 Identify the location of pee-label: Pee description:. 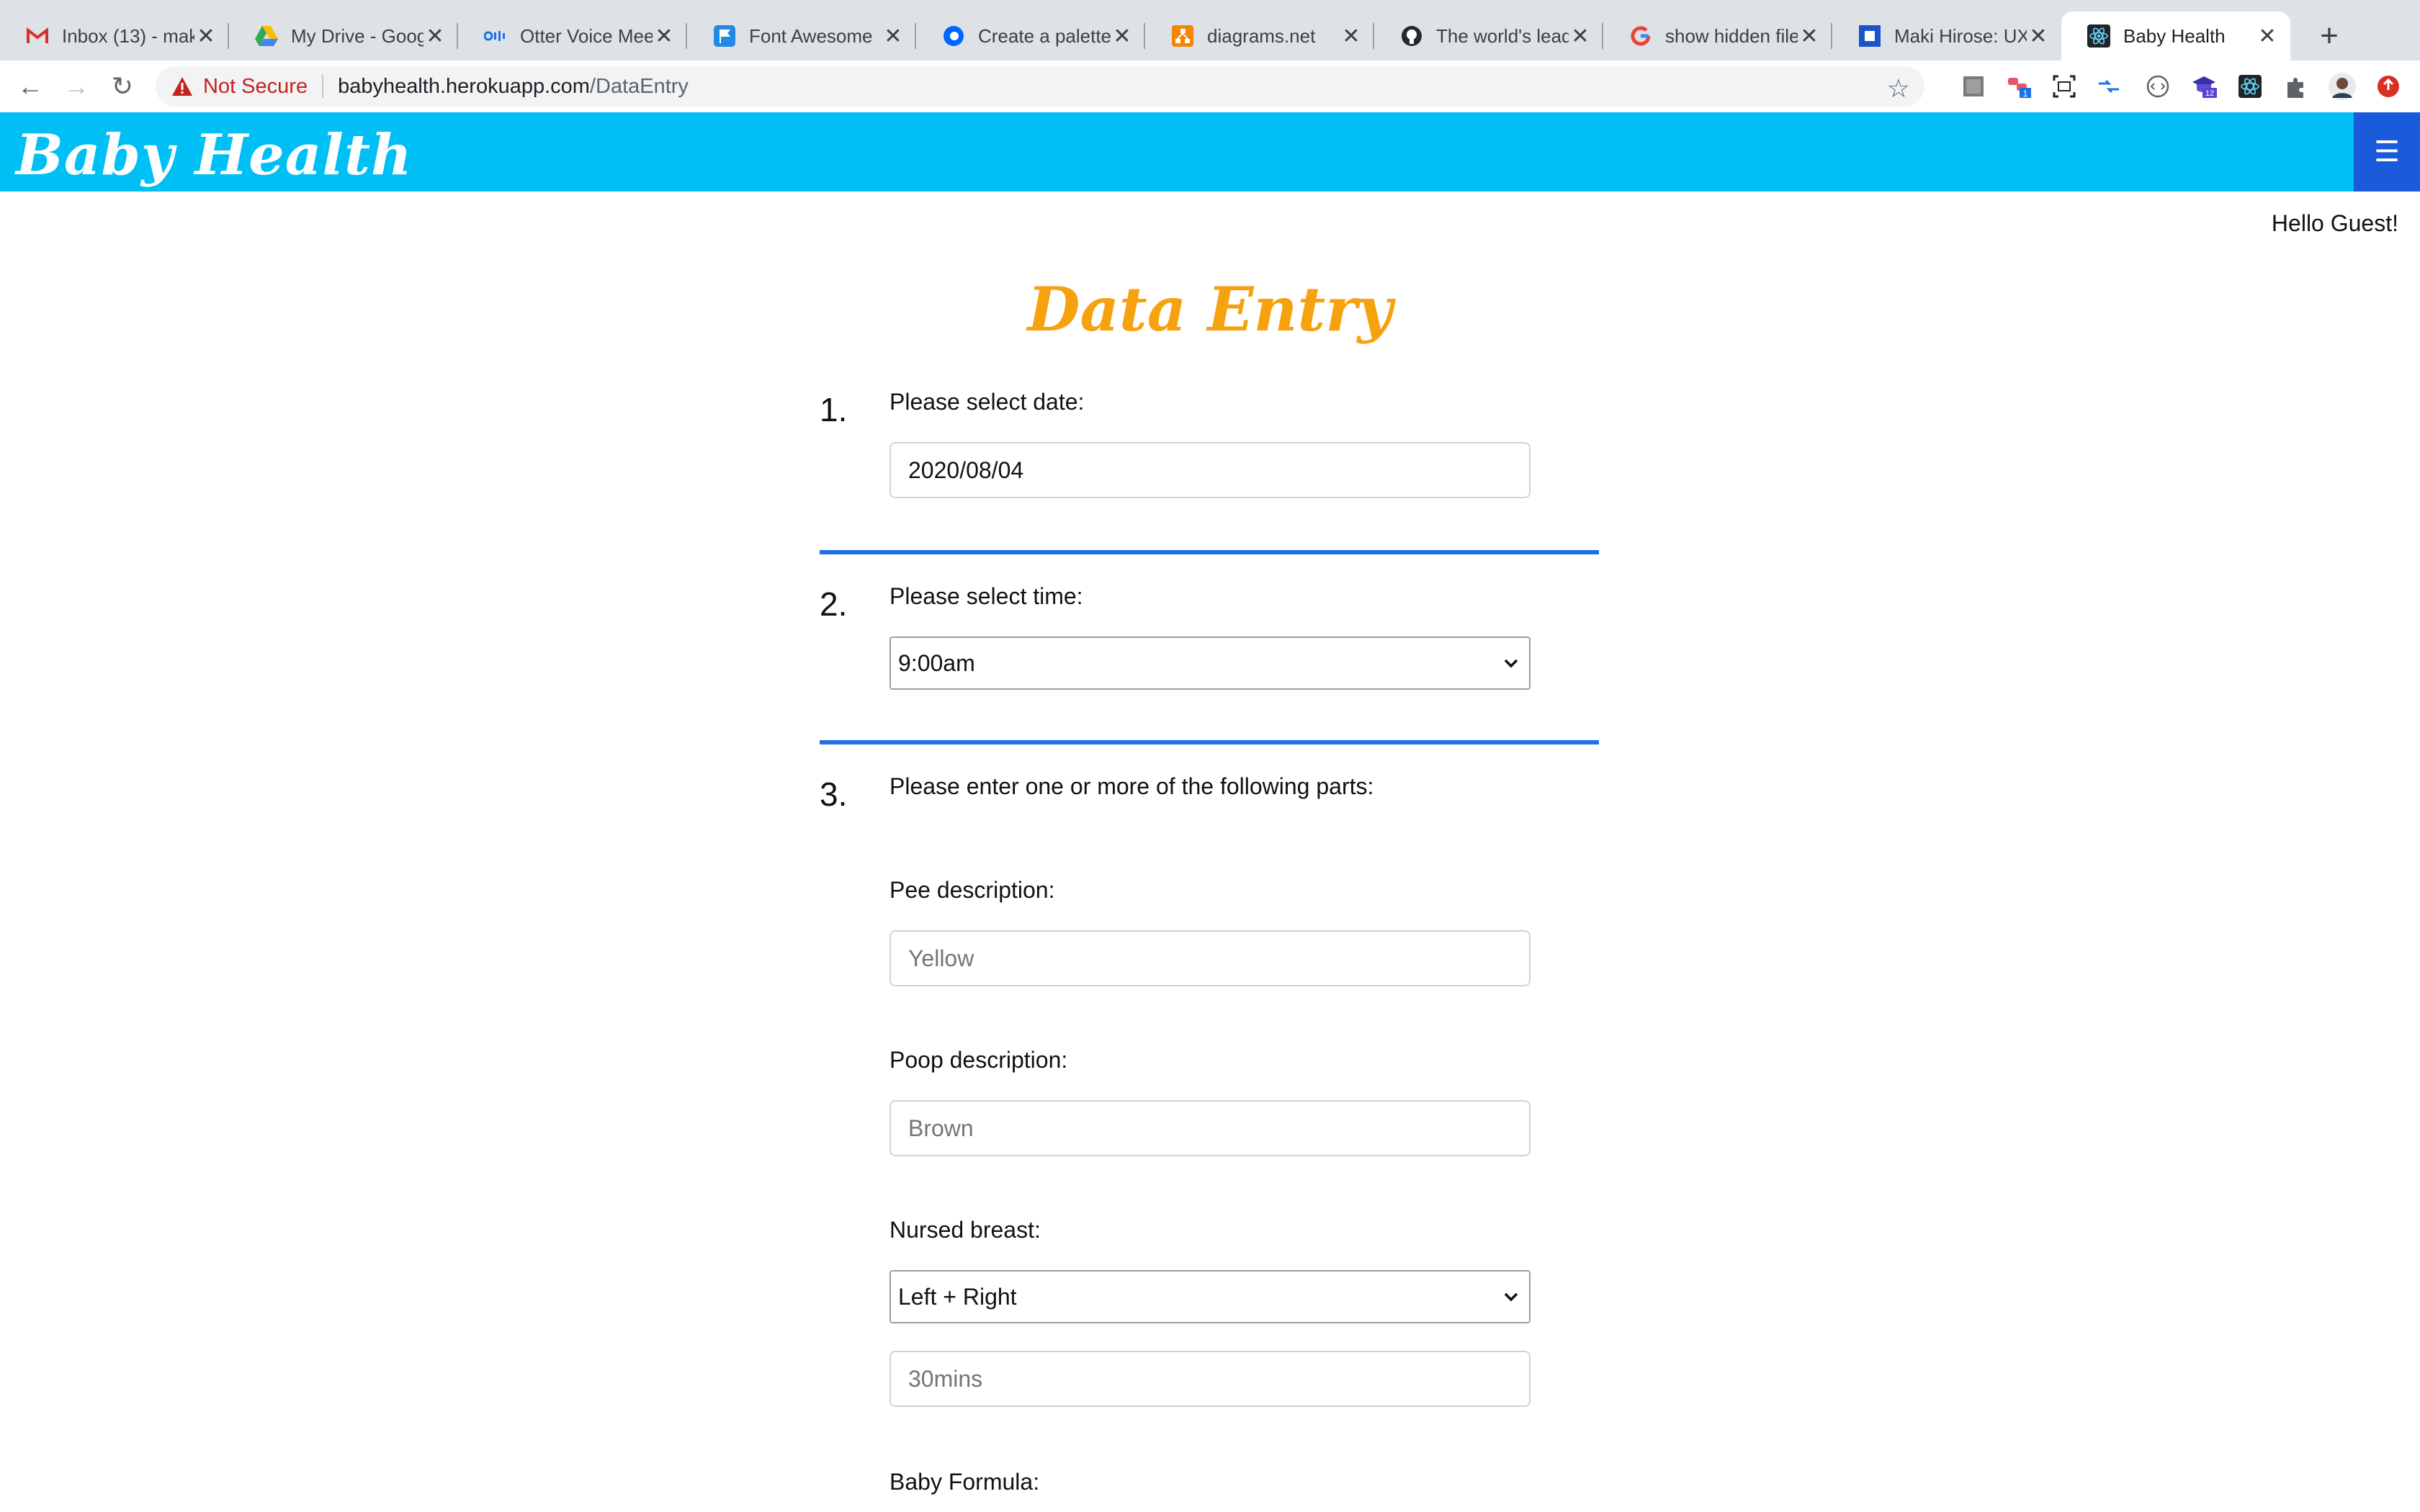
(972, 890).